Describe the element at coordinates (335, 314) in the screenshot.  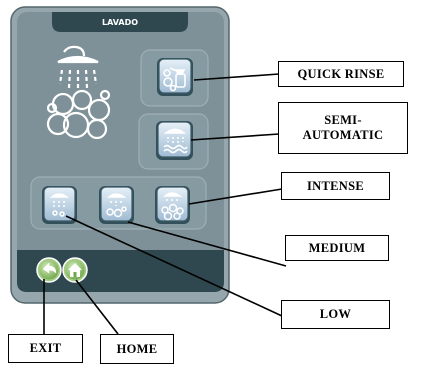
I see `low-label: LOW` at that location.